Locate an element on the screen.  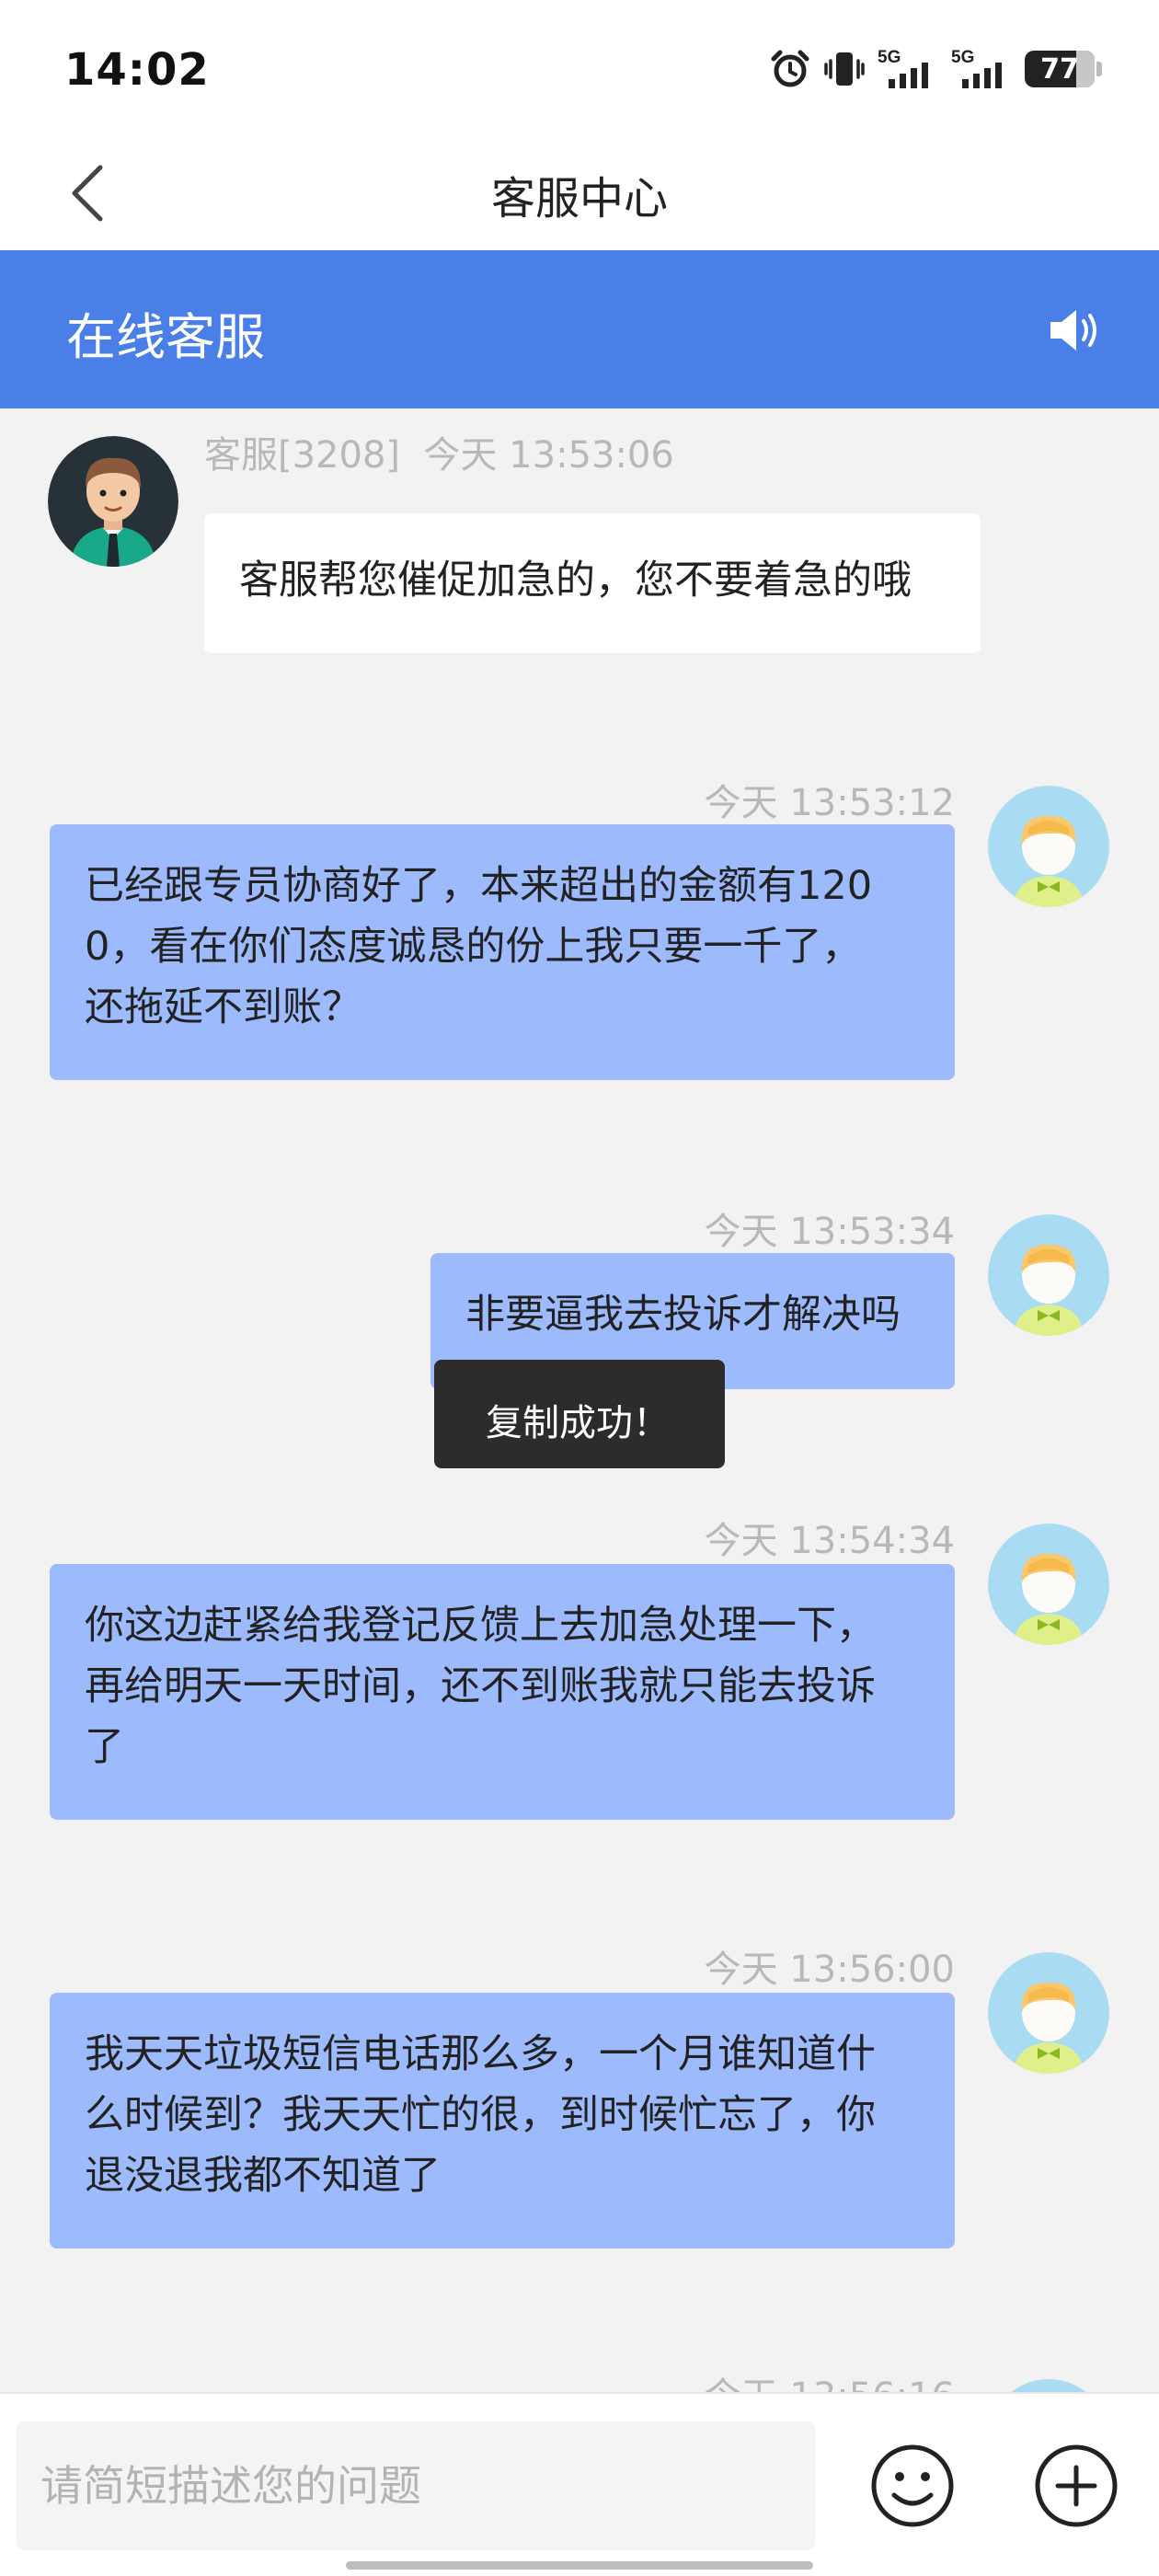
question-input is located at coordinates (416, 2485).